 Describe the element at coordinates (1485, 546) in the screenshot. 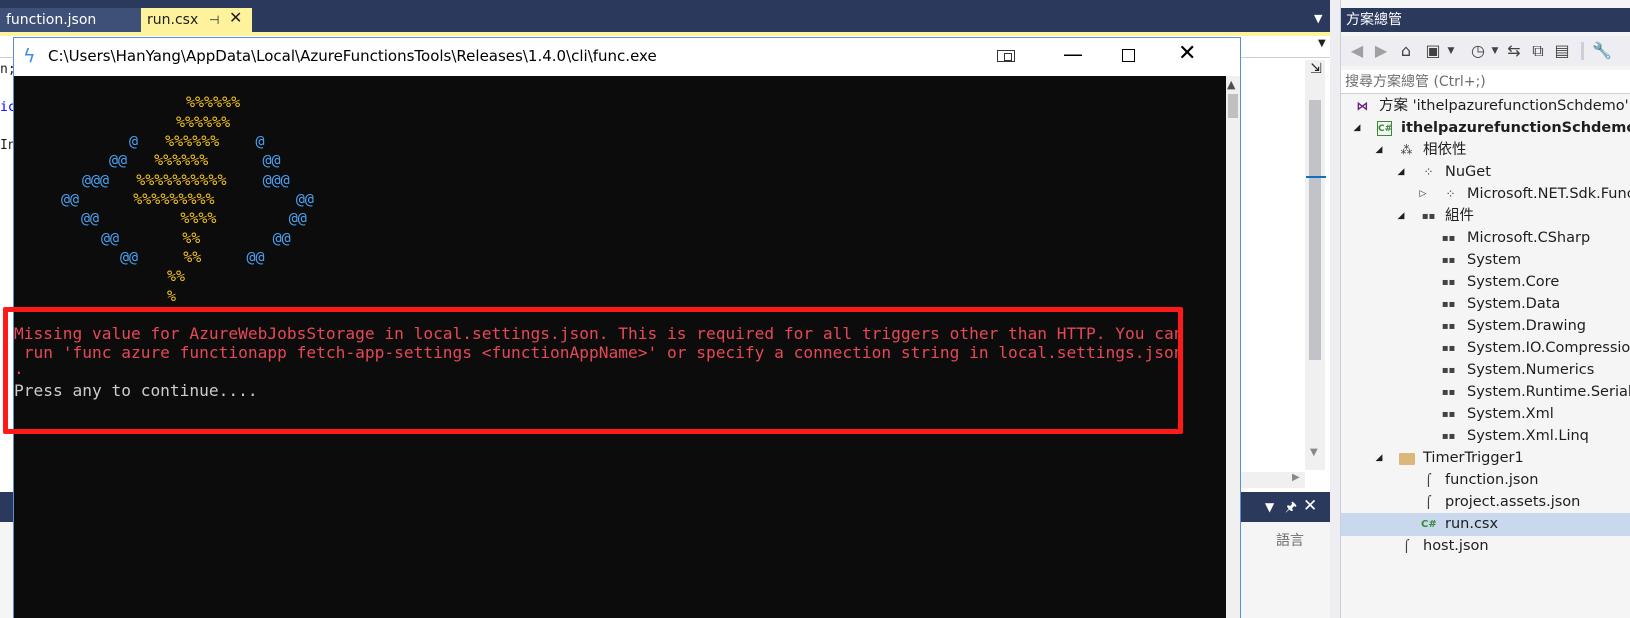

I see `tree-item-file: ⌠ host.json` at that location.